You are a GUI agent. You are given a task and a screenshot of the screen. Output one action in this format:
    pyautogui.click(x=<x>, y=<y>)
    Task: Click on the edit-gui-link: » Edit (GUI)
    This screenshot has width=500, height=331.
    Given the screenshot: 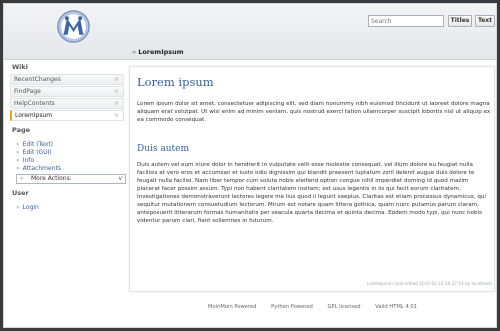 What is the action you would take?
    pyautogui.click(x=68, y=153)
    